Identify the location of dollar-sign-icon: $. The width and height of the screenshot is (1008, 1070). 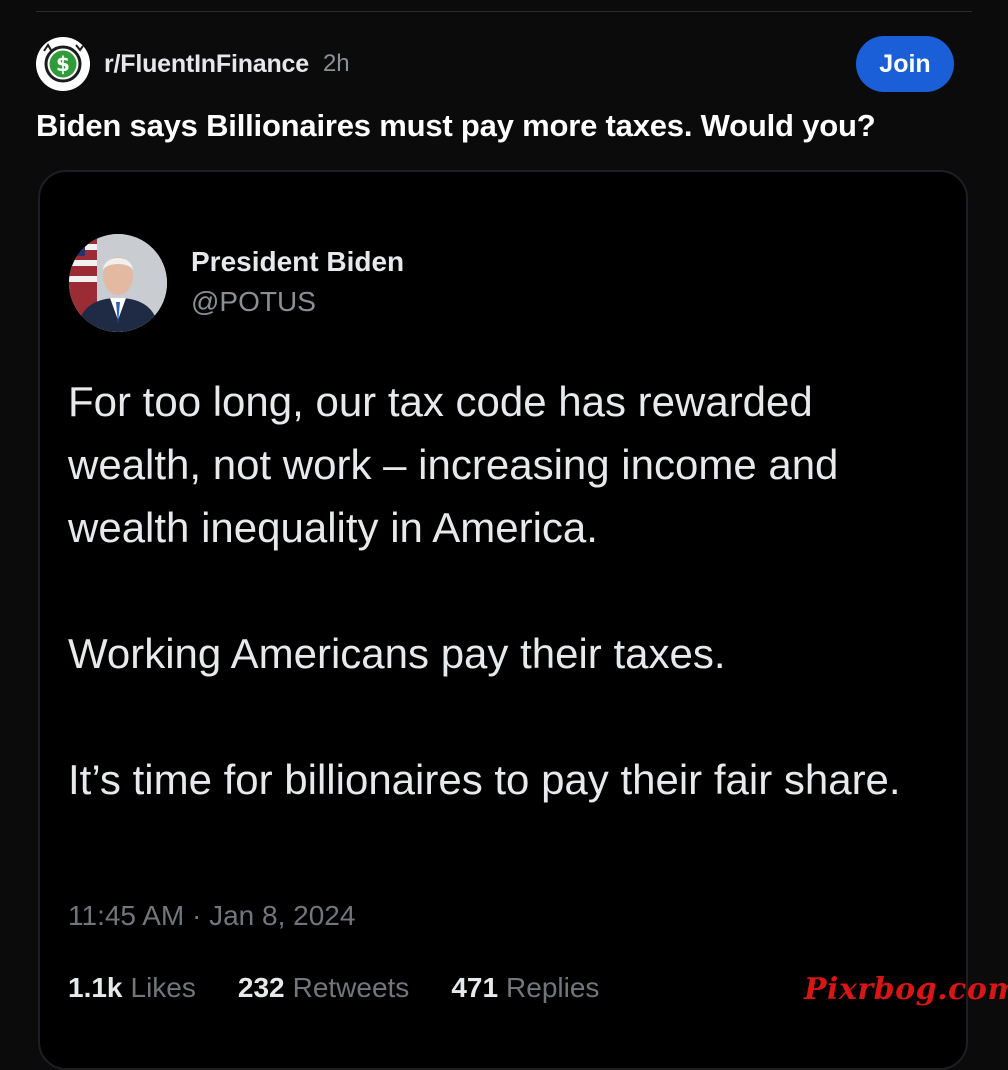
(63, 64).